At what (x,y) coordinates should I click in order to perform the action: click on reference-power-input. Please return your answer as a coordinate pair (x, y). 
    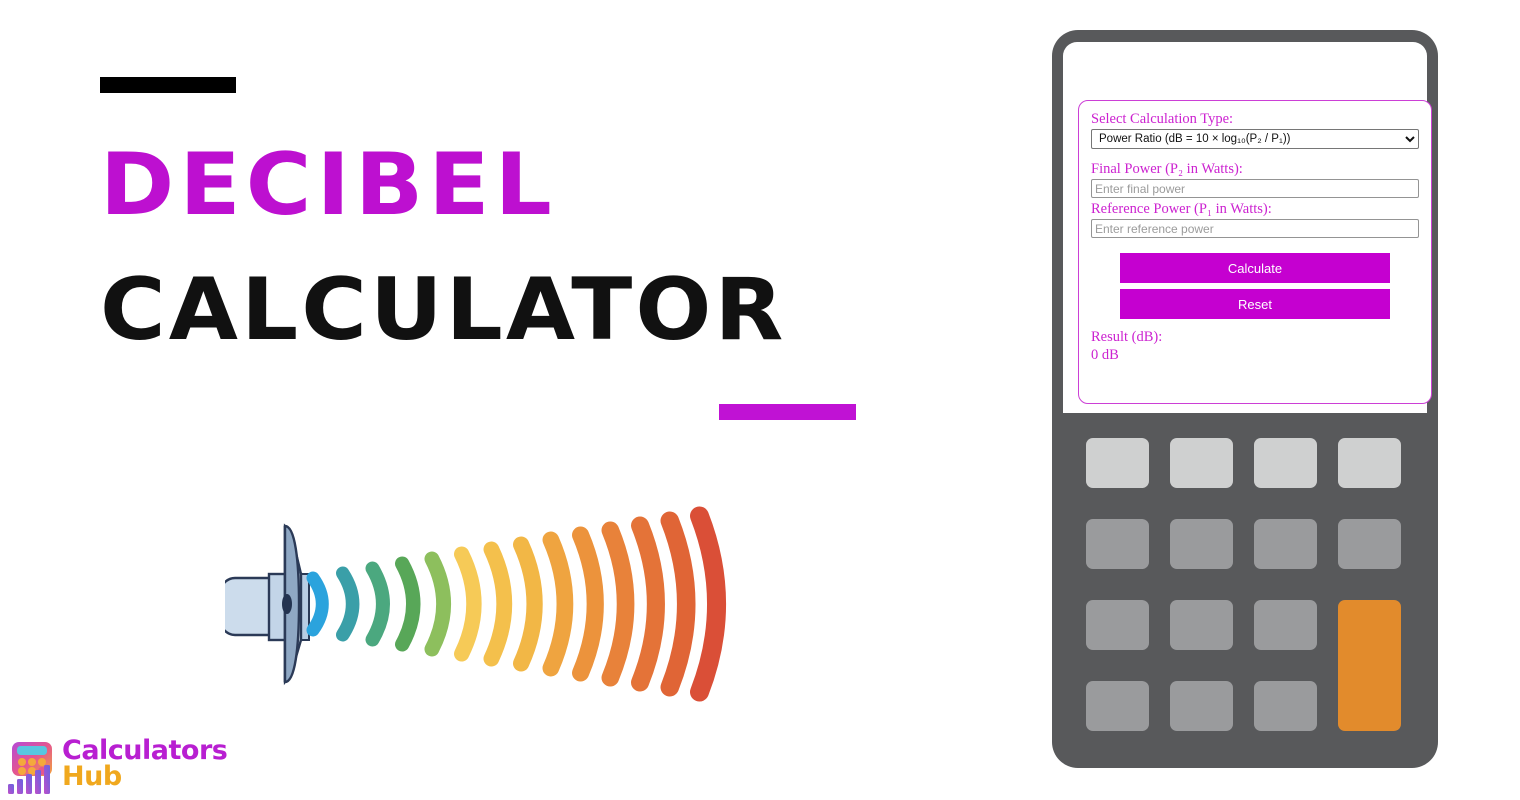
    Looking at the image, I should click on (1255, 228).